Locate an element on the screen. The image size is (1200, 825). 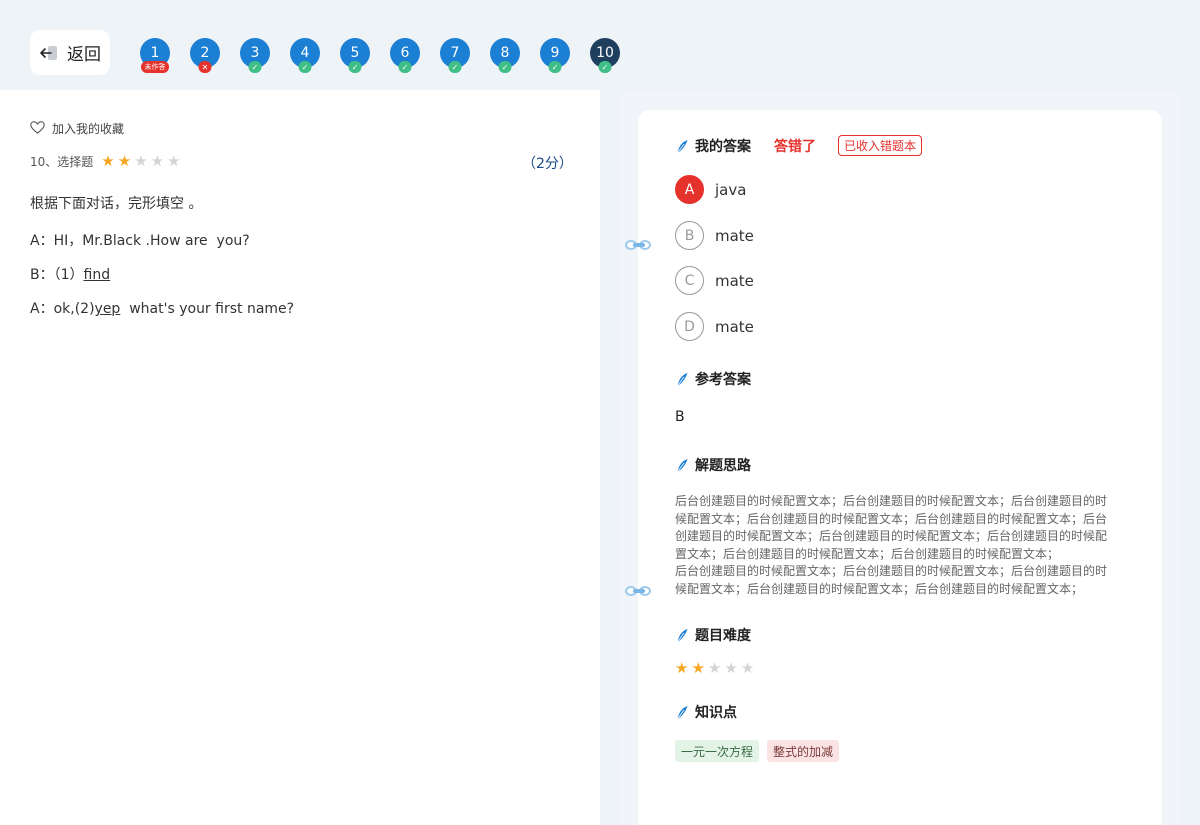
question-number: 4 is located at coordinates (305, 53).